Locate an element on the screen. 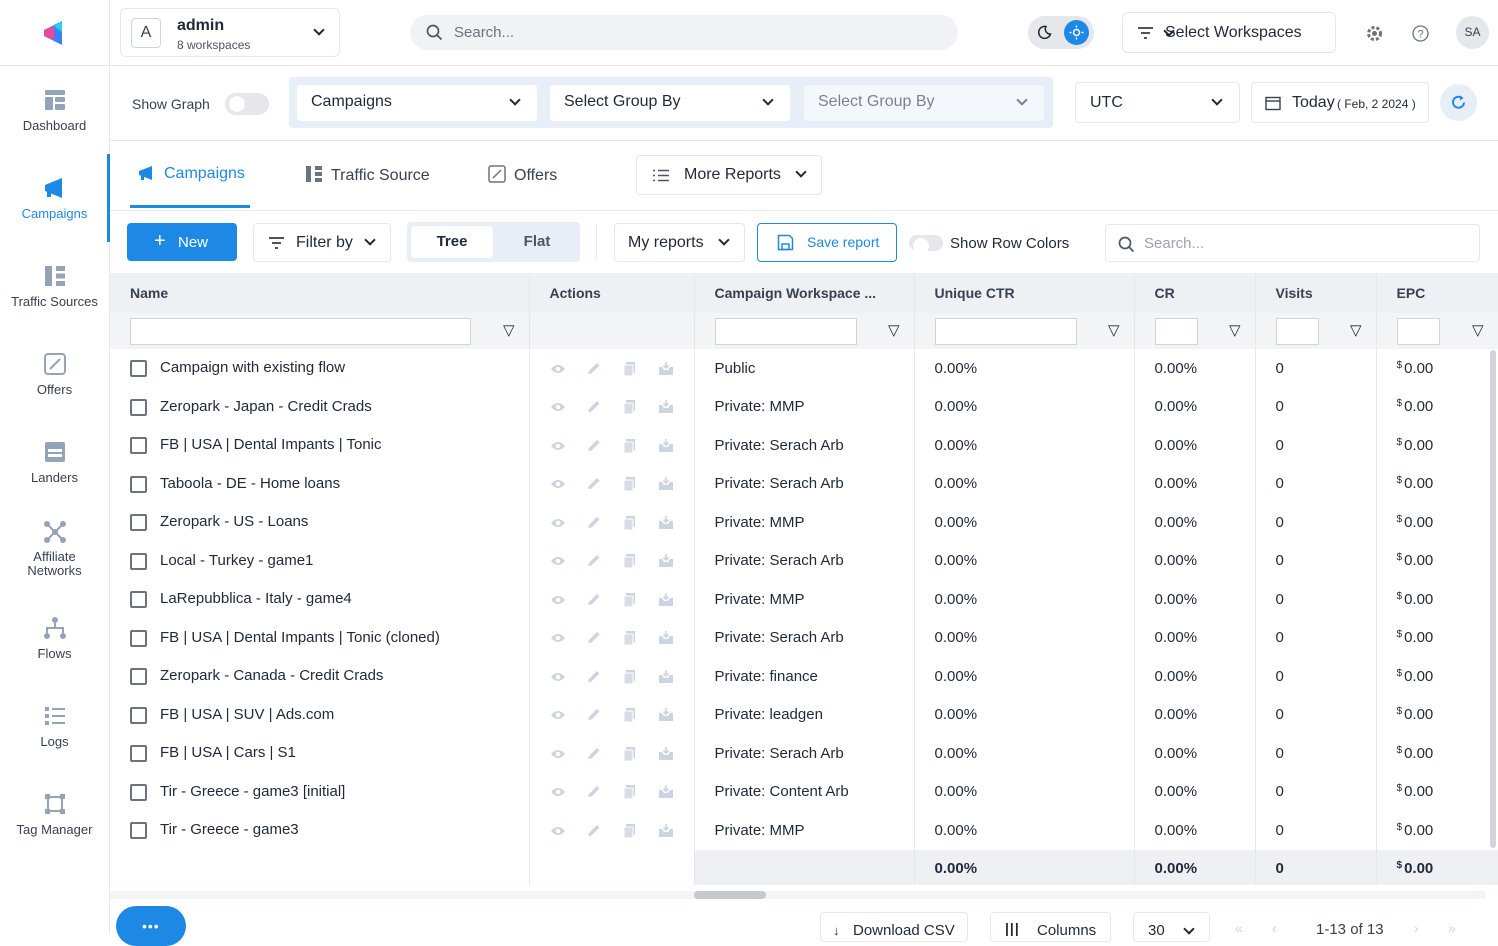 This screenshot has width=1498, height=946. filter-by-dropdown: Filter by is located at coordinates (322, 242).